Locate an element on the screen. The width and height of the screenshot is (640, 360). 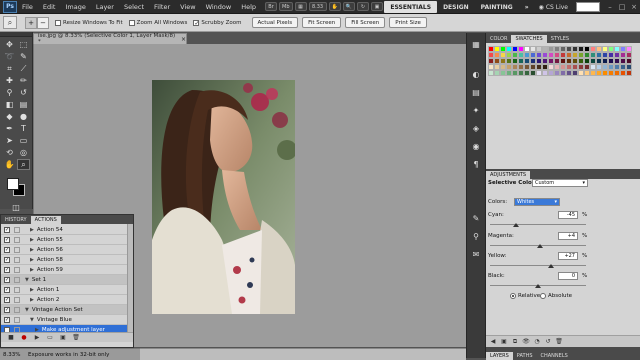
tab-channels: CHANNELS is located at coordinates (554, 356).